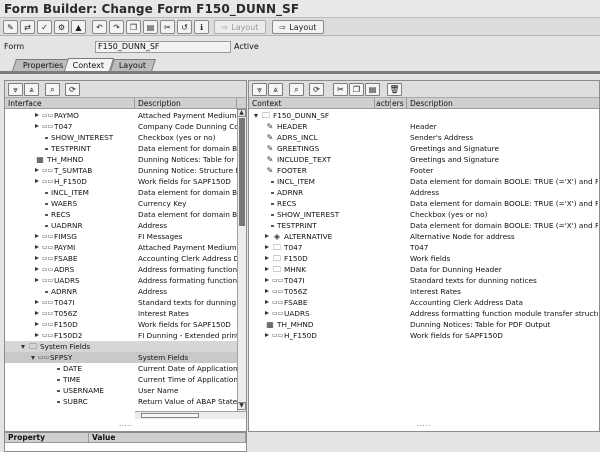  Describe the element at coordinates (78, 27) in the screenshot. I see `activate-icon: ▲` at that location.